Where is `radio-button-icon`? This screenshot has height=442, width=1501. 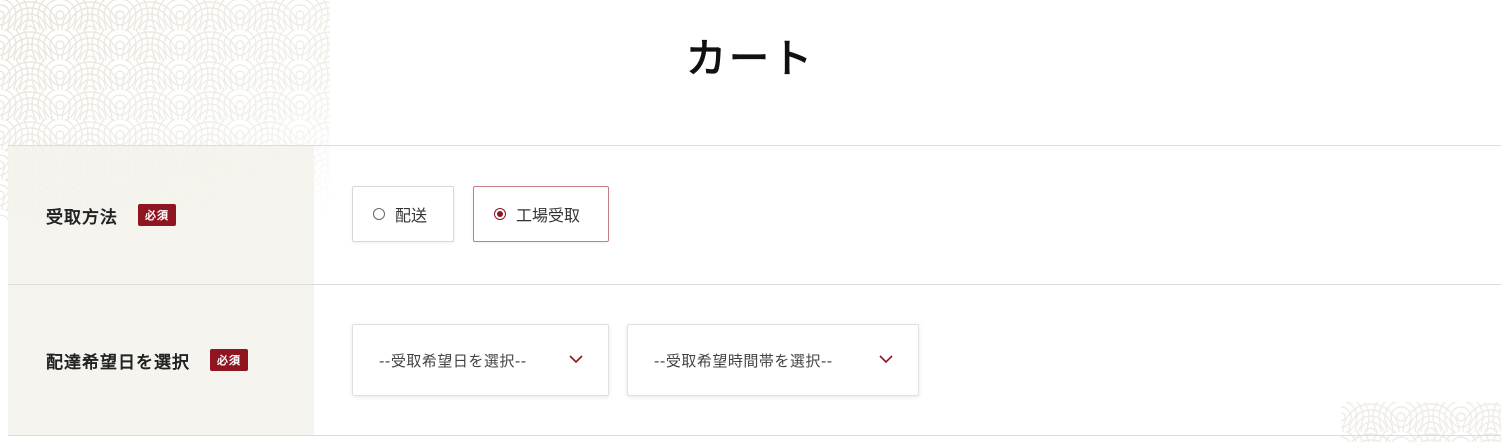 radio-button-icon is located at coordinates (379, 214).